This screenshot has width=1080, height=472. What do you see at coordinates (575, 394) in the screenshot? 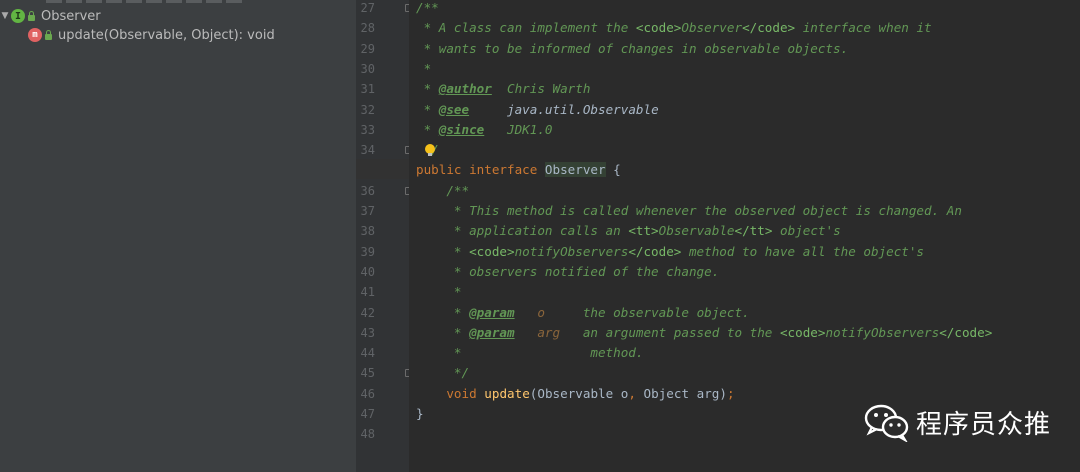
I see `code-line: void update(Observable o, Object arg);` at bounding box center [575, 394].